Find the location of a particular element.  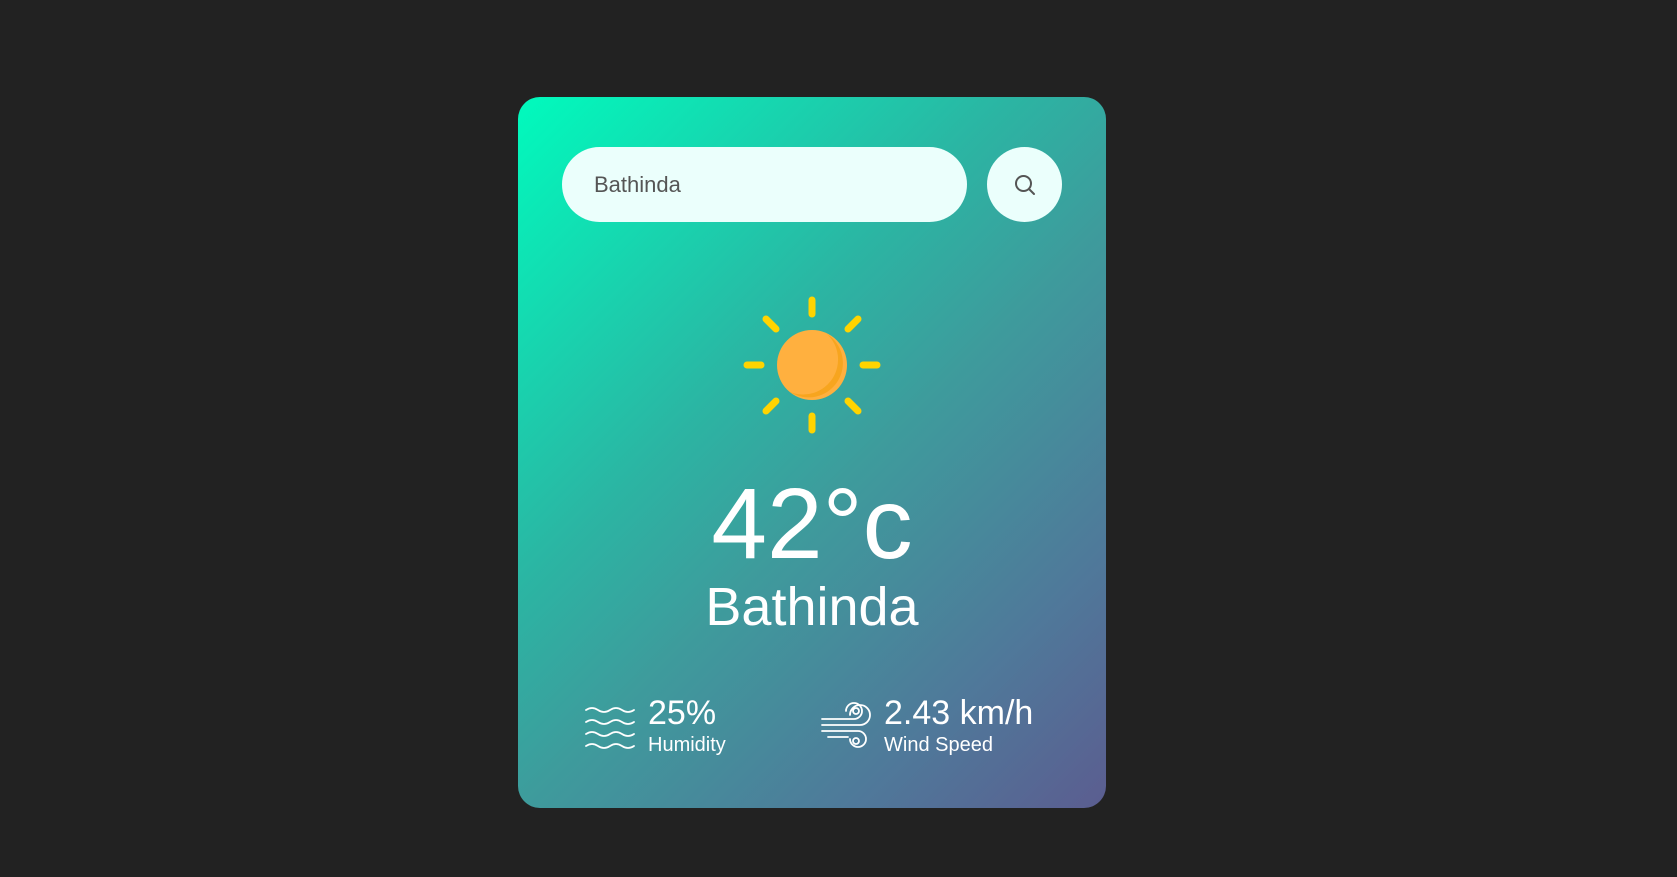

temperature: 42°c is located at coordinates (812, 524).